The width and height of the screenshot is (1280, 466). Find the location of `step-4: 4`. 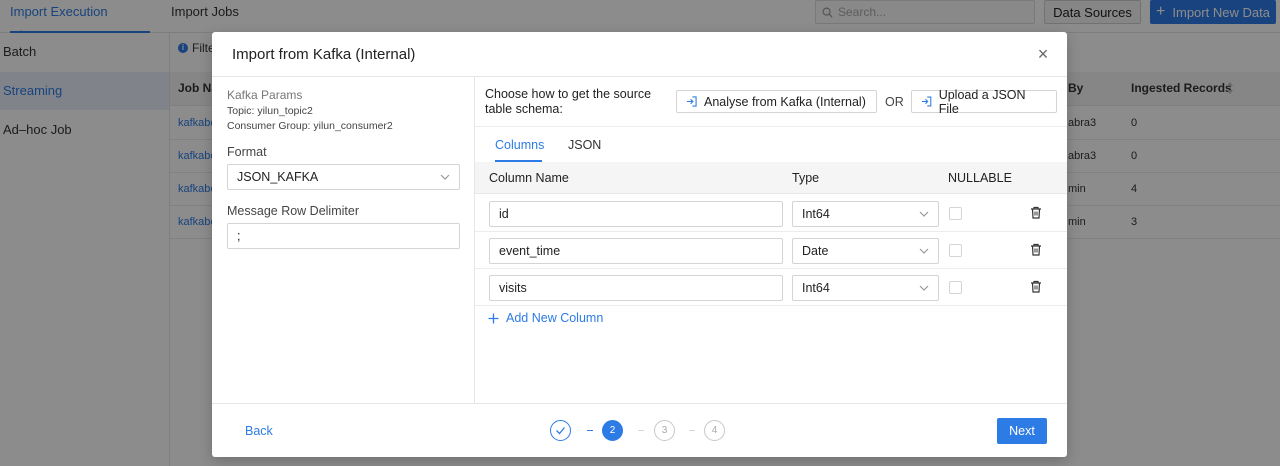

step-4: 4 is located at coordinates (714, 430).